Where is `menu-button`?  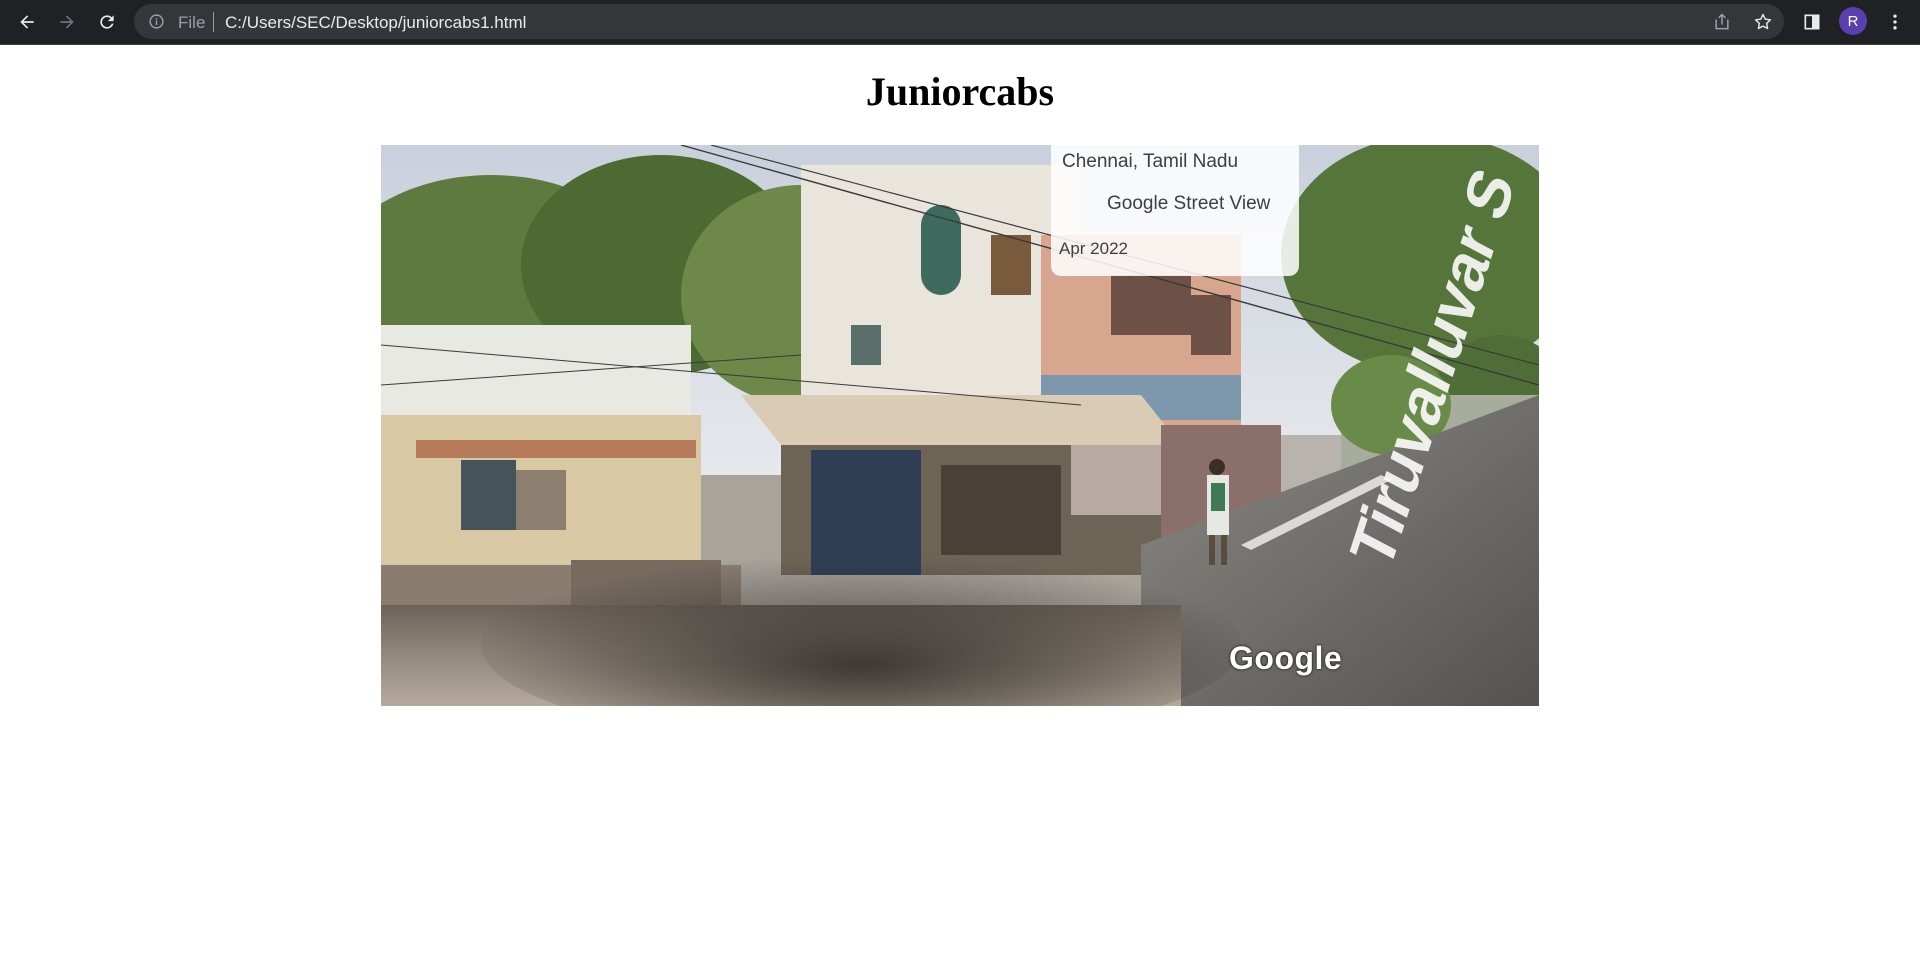 menu-button is located at coordinates (1895, 22).